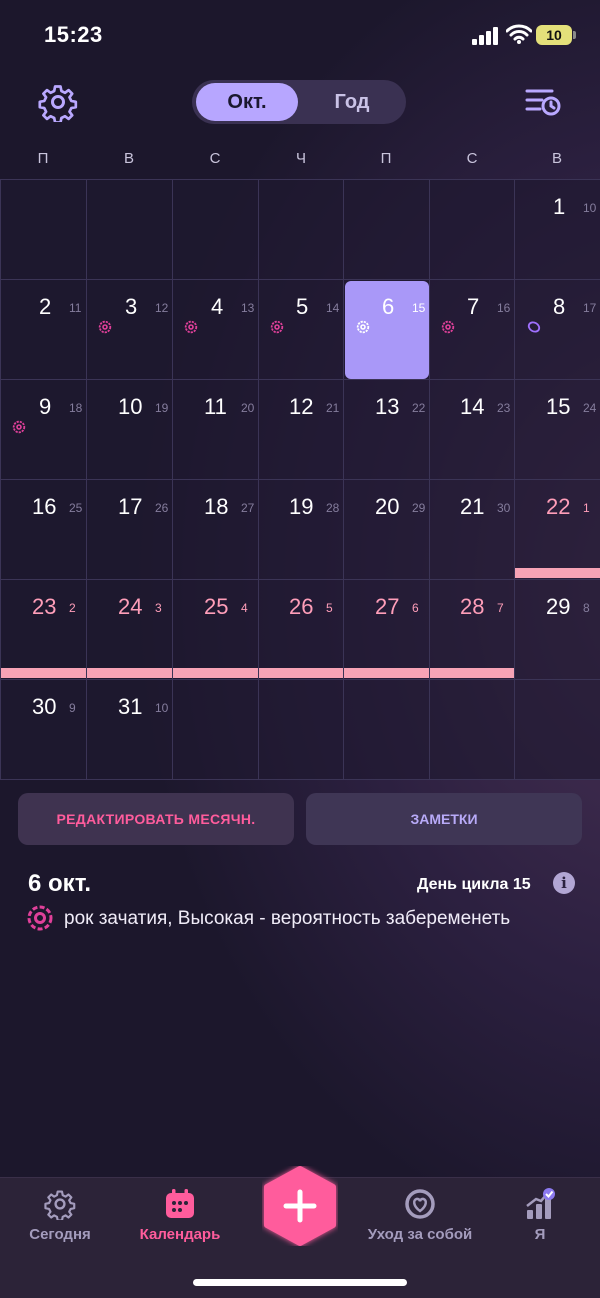 Image resolution: width=600 pixels, height=1298 pixels. What do you see at coordinates (43, 429) in the screenshot?
I see `calendar-day-cell: 9 18` at bounding box center [43, 429].